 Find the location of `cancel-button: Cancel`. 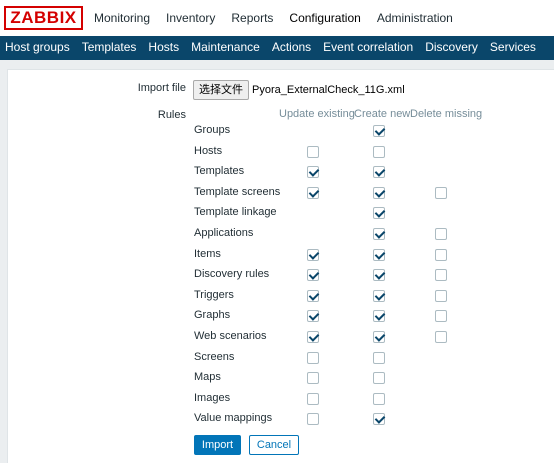

cancel-button: Cancel is located at coordinates (274, 445).